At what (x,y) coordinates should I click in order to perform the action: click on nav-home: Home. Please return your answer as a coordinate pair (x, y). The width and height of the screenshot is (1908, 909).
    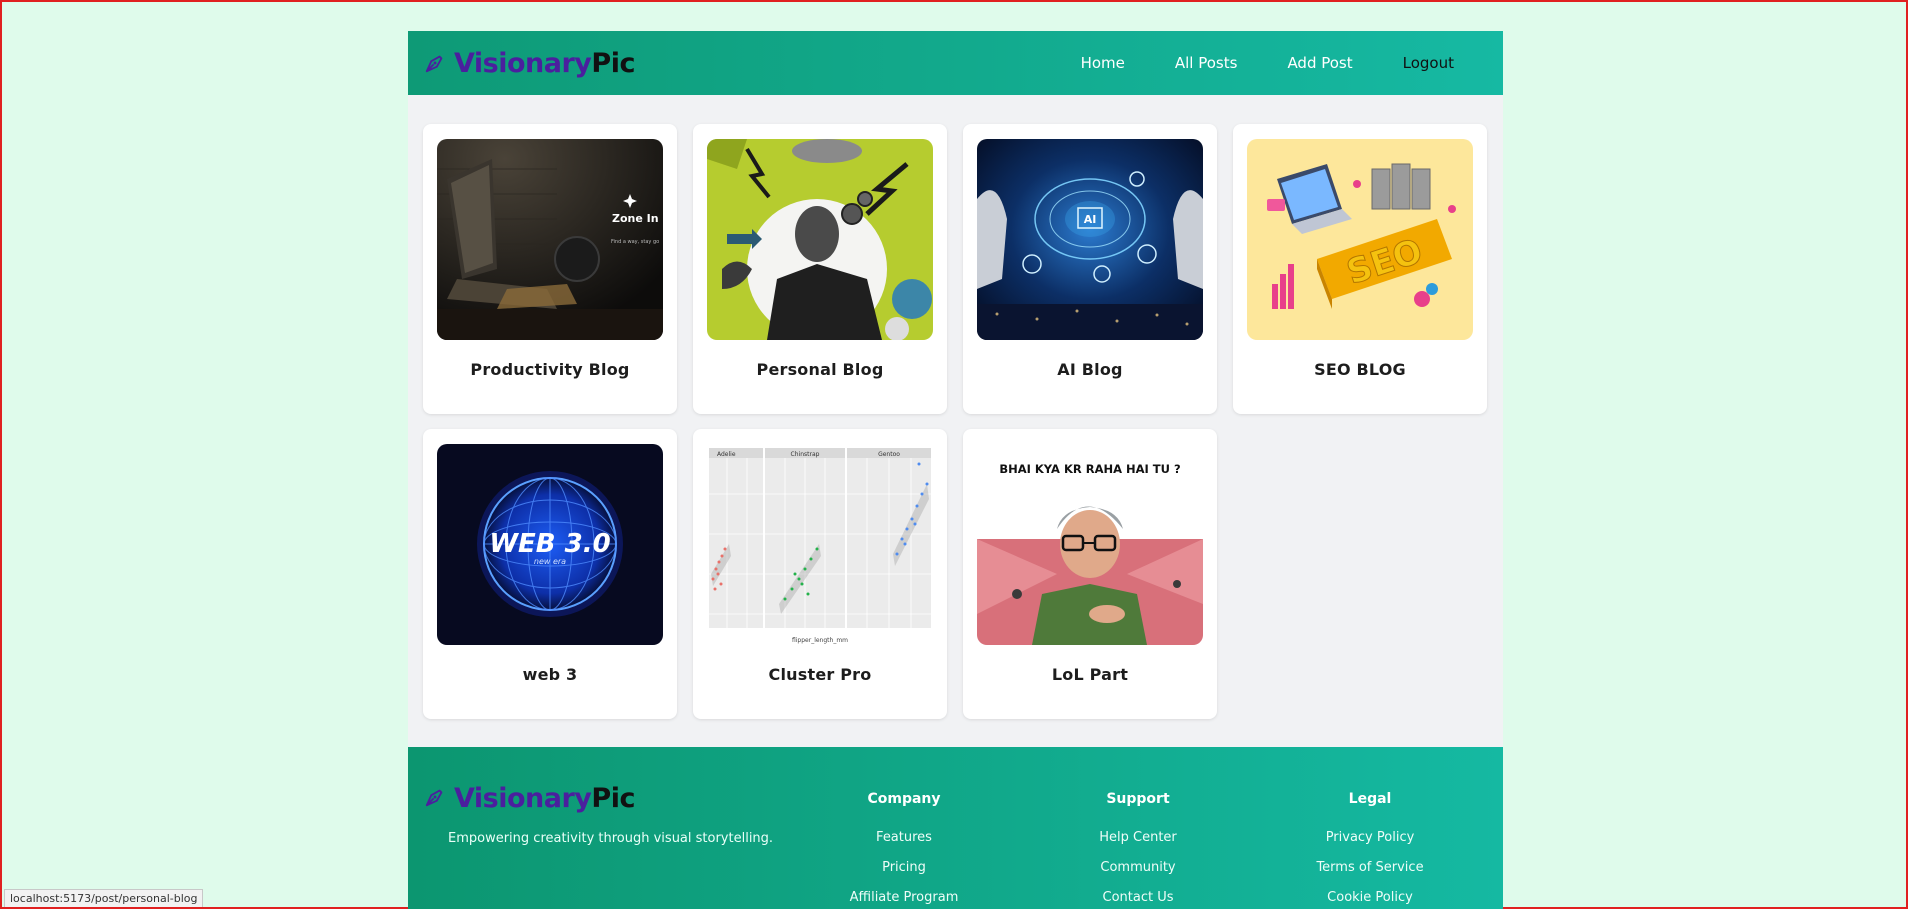
    Looking at the image, I should click on (1103, 63).